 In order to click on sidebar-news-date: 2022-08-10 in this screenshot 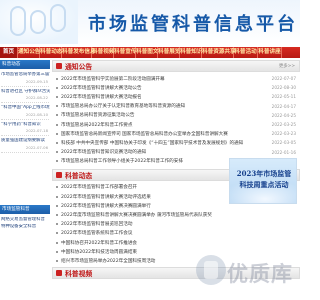, I will do `click(36, 114)`.